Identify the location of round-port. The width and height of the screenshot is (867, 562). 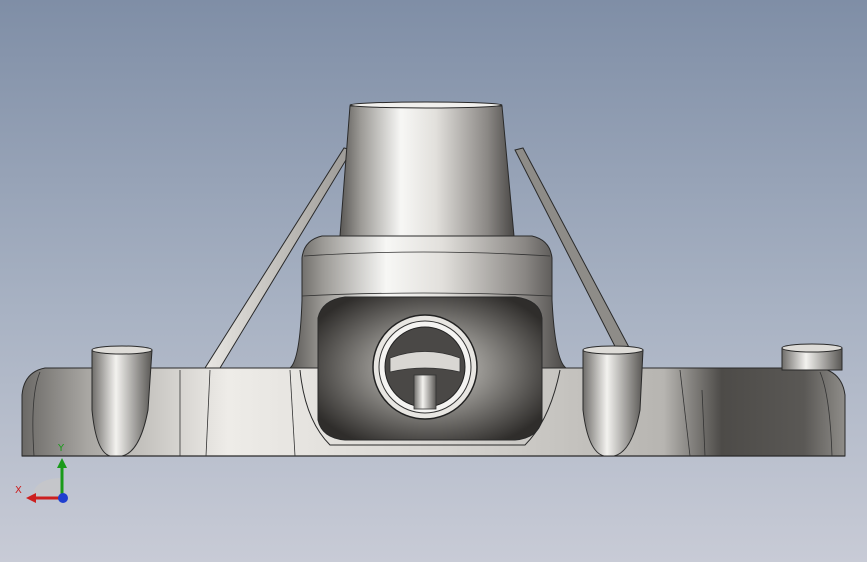
(425, 367).